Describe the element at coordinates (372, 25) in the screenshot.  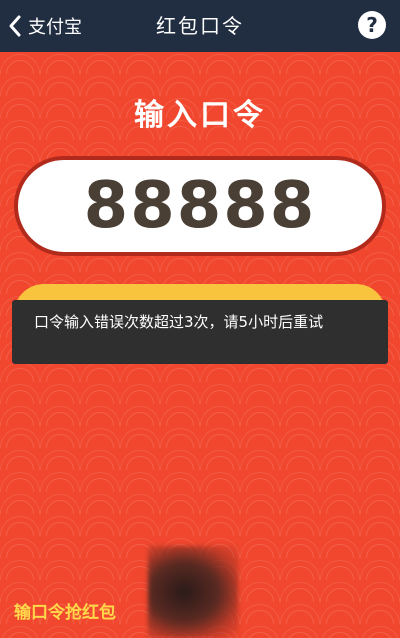
I see `help-icon: ?` at that location.